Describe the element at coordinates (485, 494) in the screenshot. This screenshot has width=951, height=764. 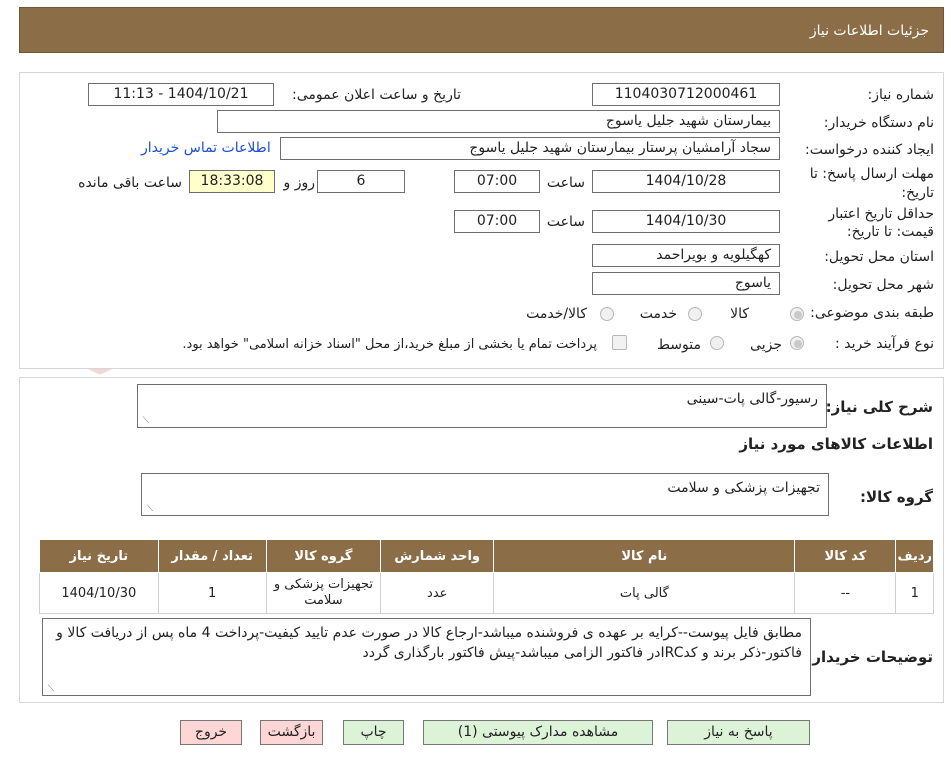
I see `goods-group-box: تجهیزات پزشکی و سلامت ⟋` at that location.